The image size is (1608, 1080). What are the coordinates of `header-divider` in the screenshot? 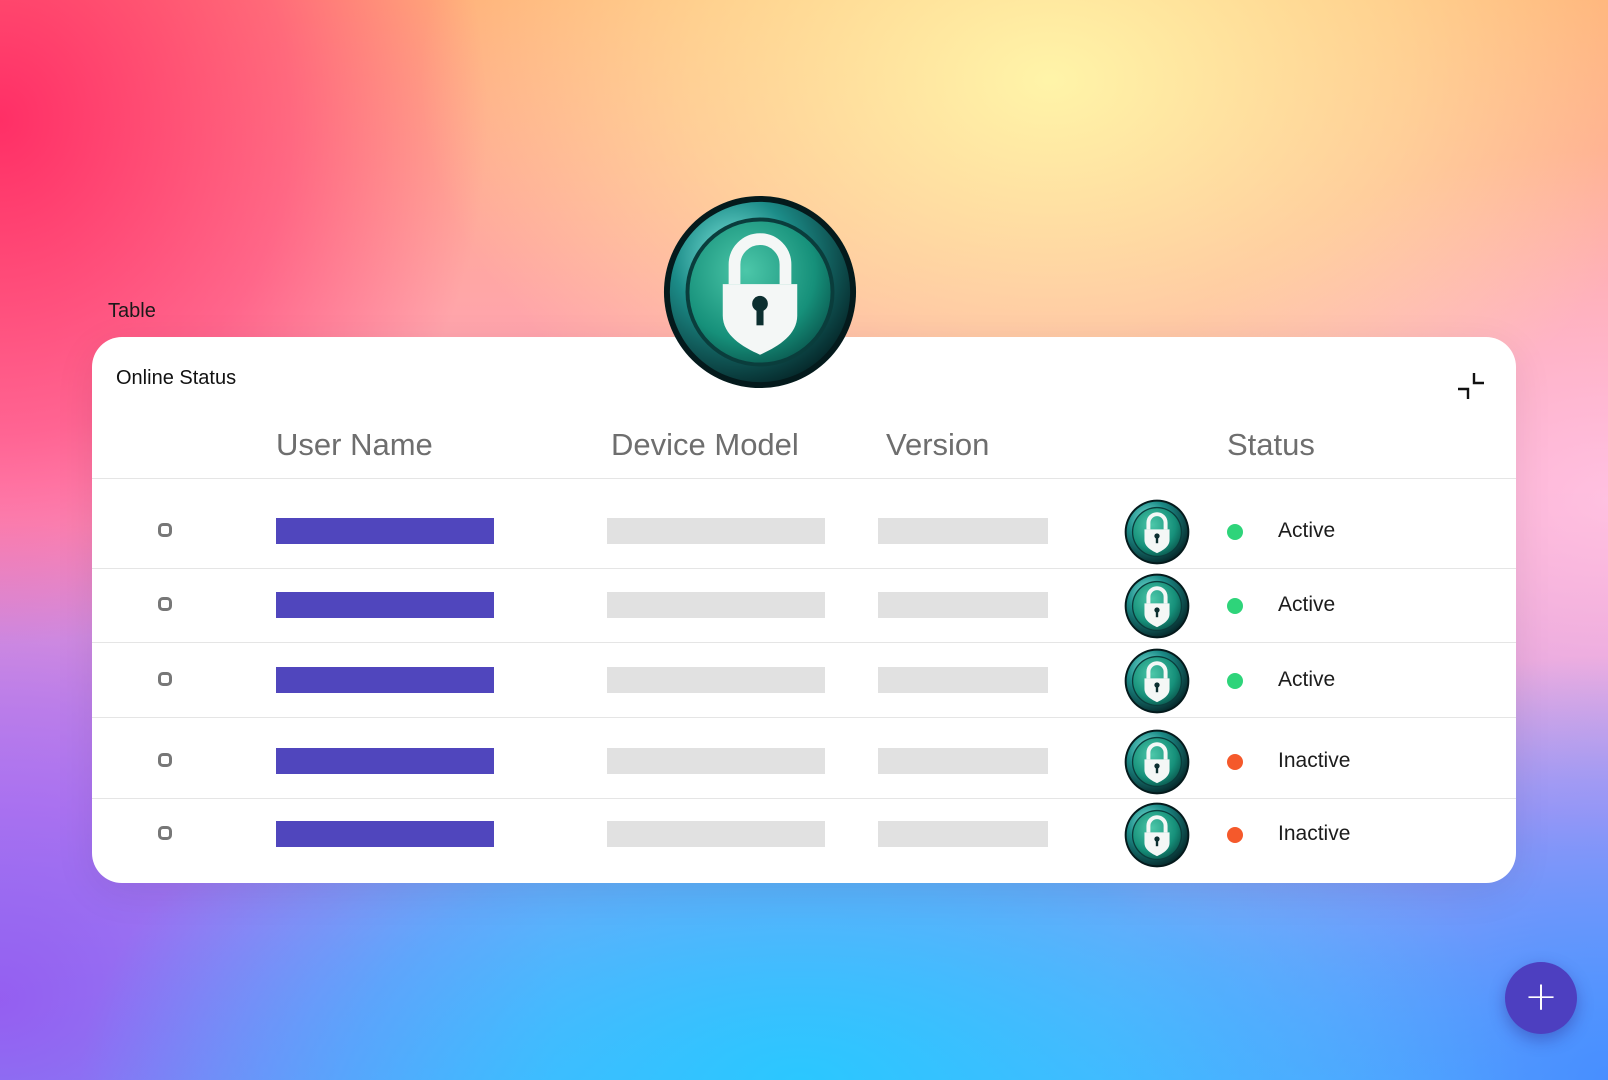 It's located at (804, 478).